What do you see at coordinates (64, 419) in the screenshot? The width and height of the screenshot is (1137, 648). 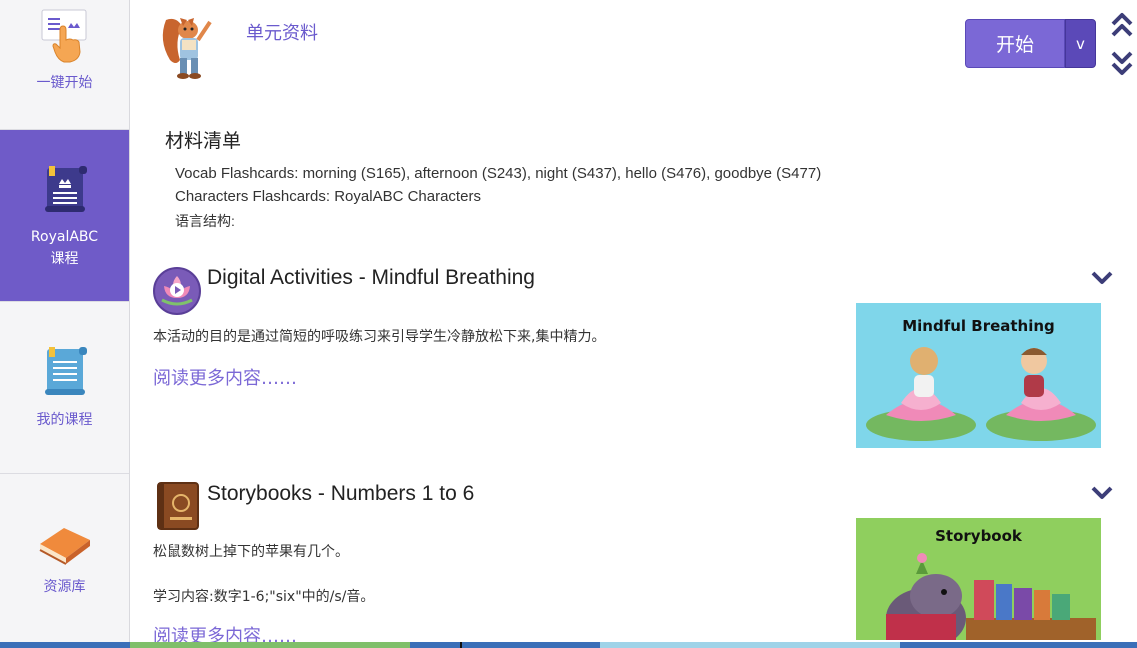 I see `sidebar-item-label: 我的课程` at bounding box center [64, 419].